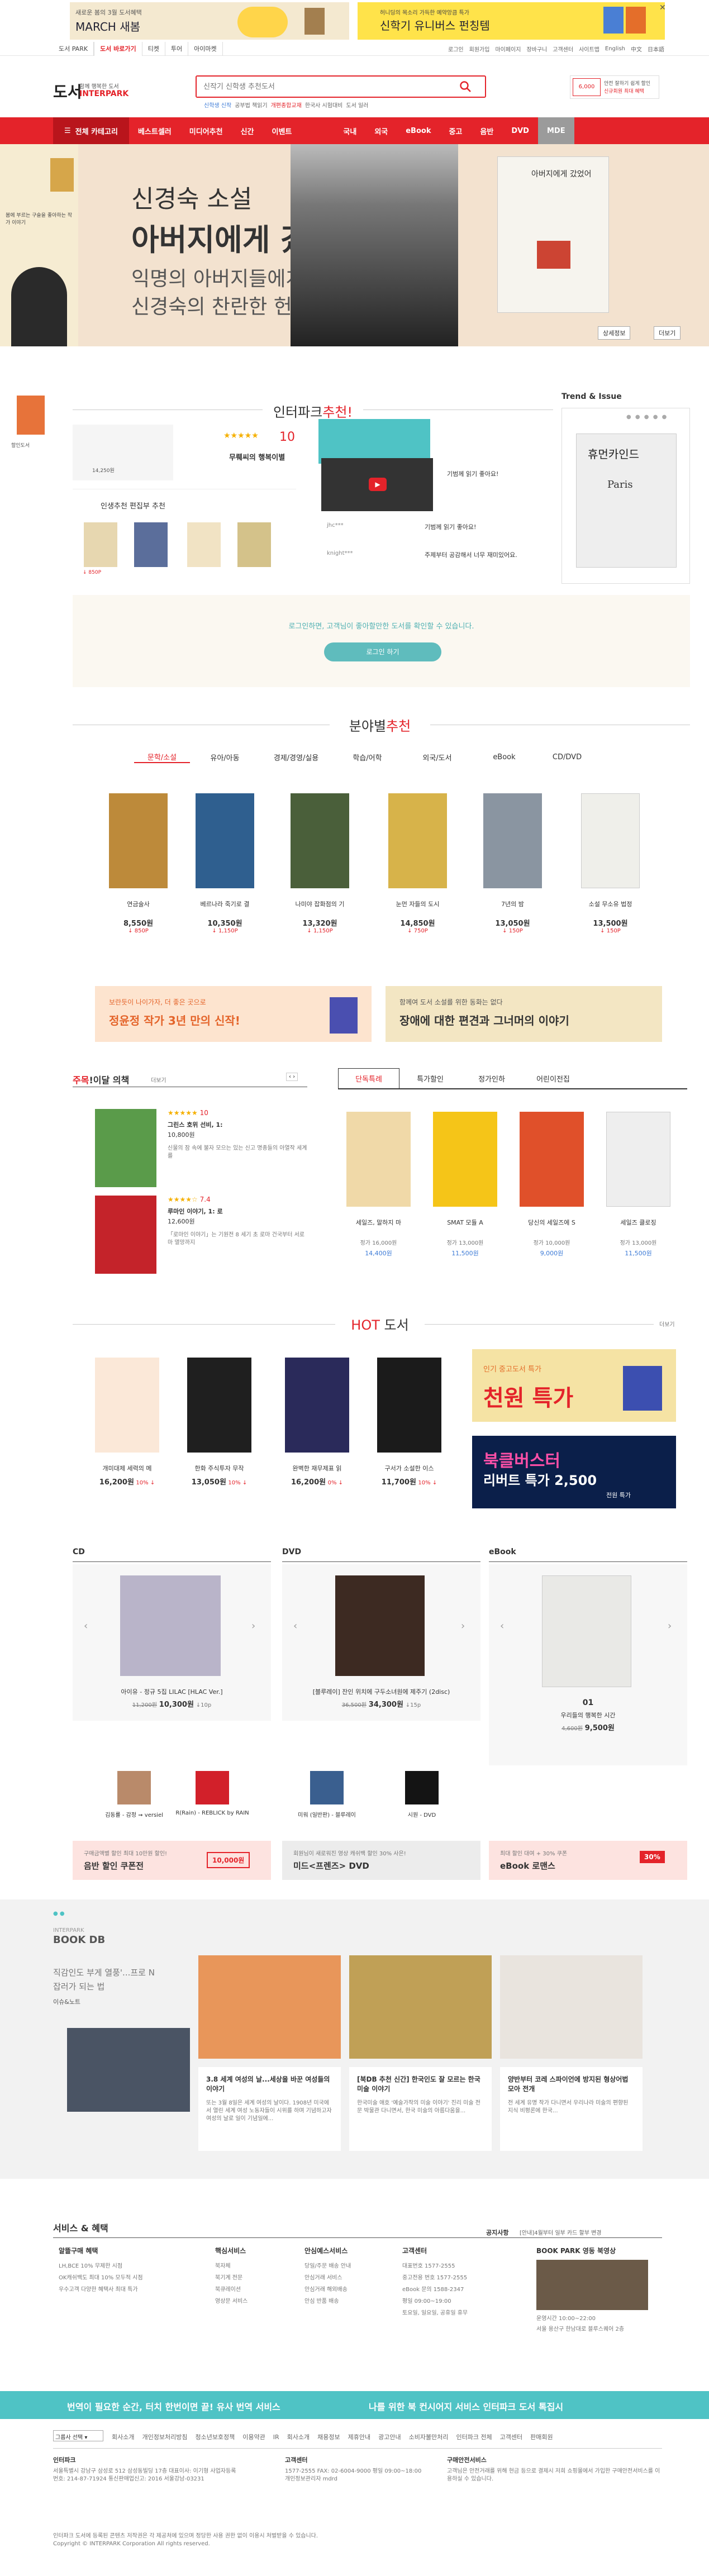 Image resolution: width=709 pixels, height=2576 pixels. I want to click on col-item: 영상문 서비스, so click(254, 2300).